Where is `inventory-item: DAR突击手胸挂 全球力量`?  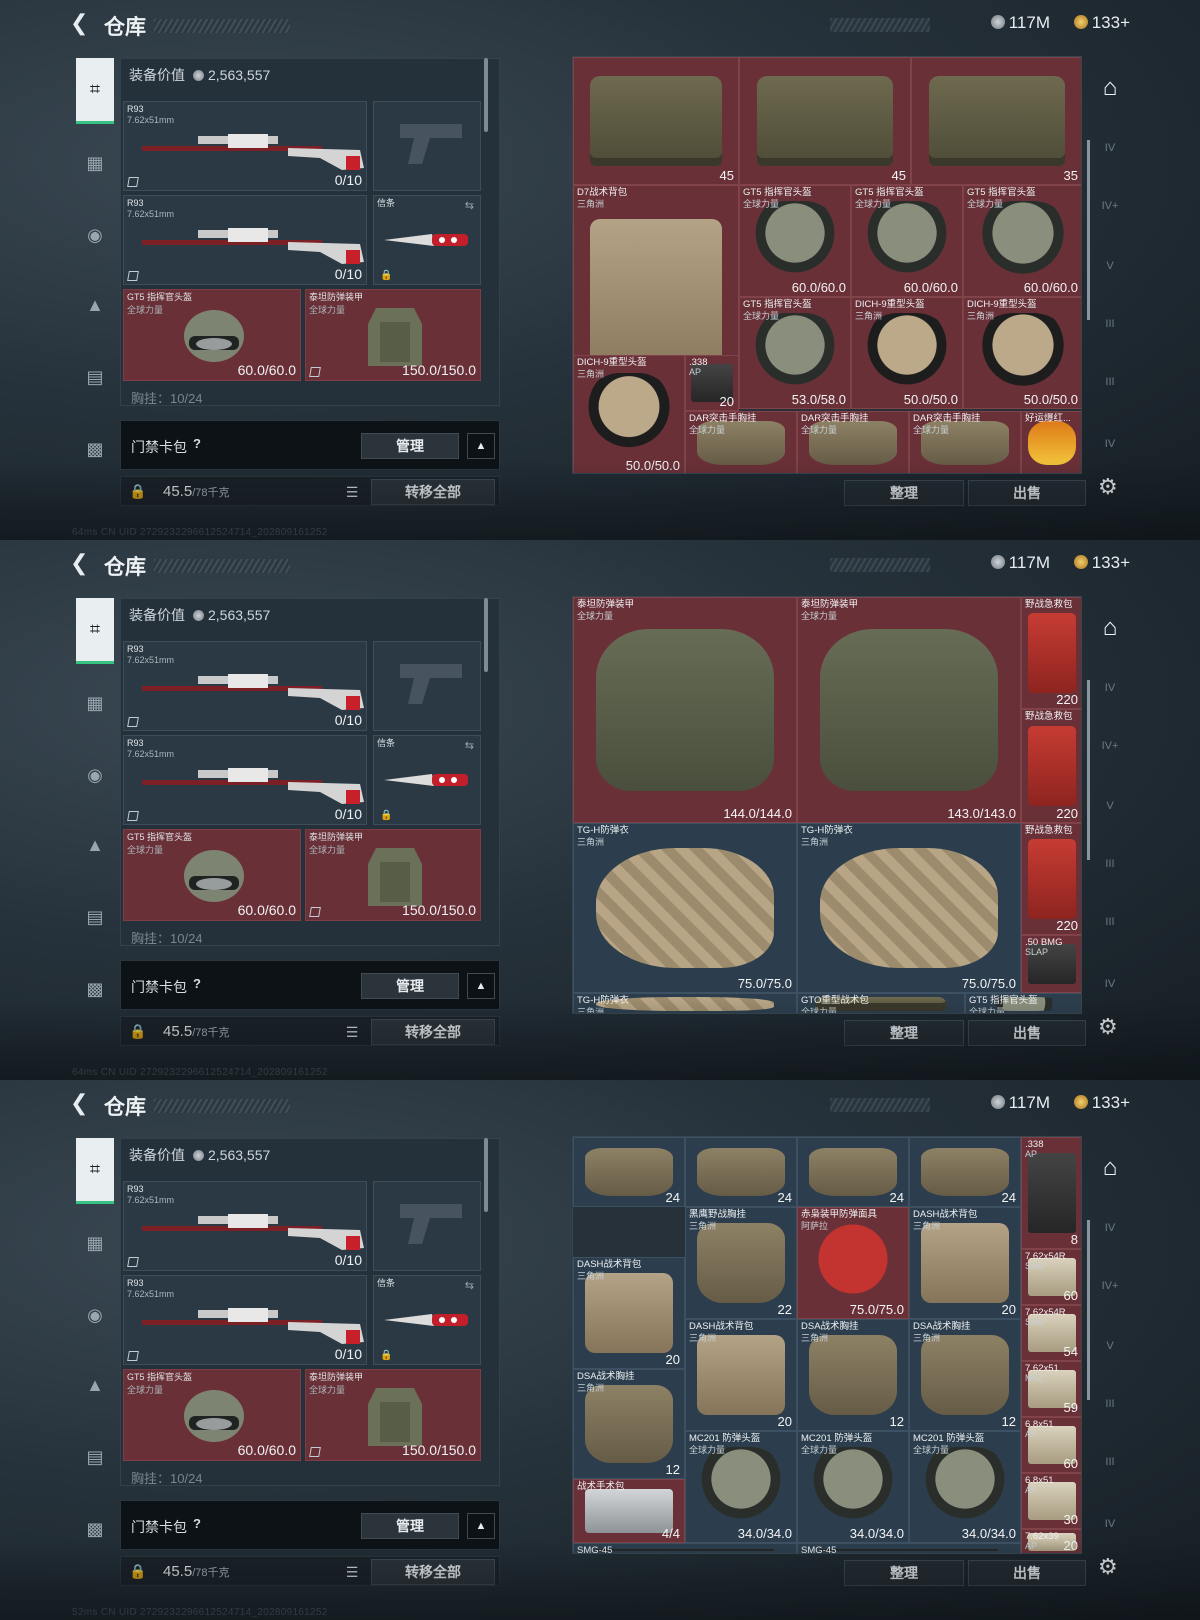
inventory-item: DAR突击手胸挂 全球力量 is located at coordinates (965, 442).